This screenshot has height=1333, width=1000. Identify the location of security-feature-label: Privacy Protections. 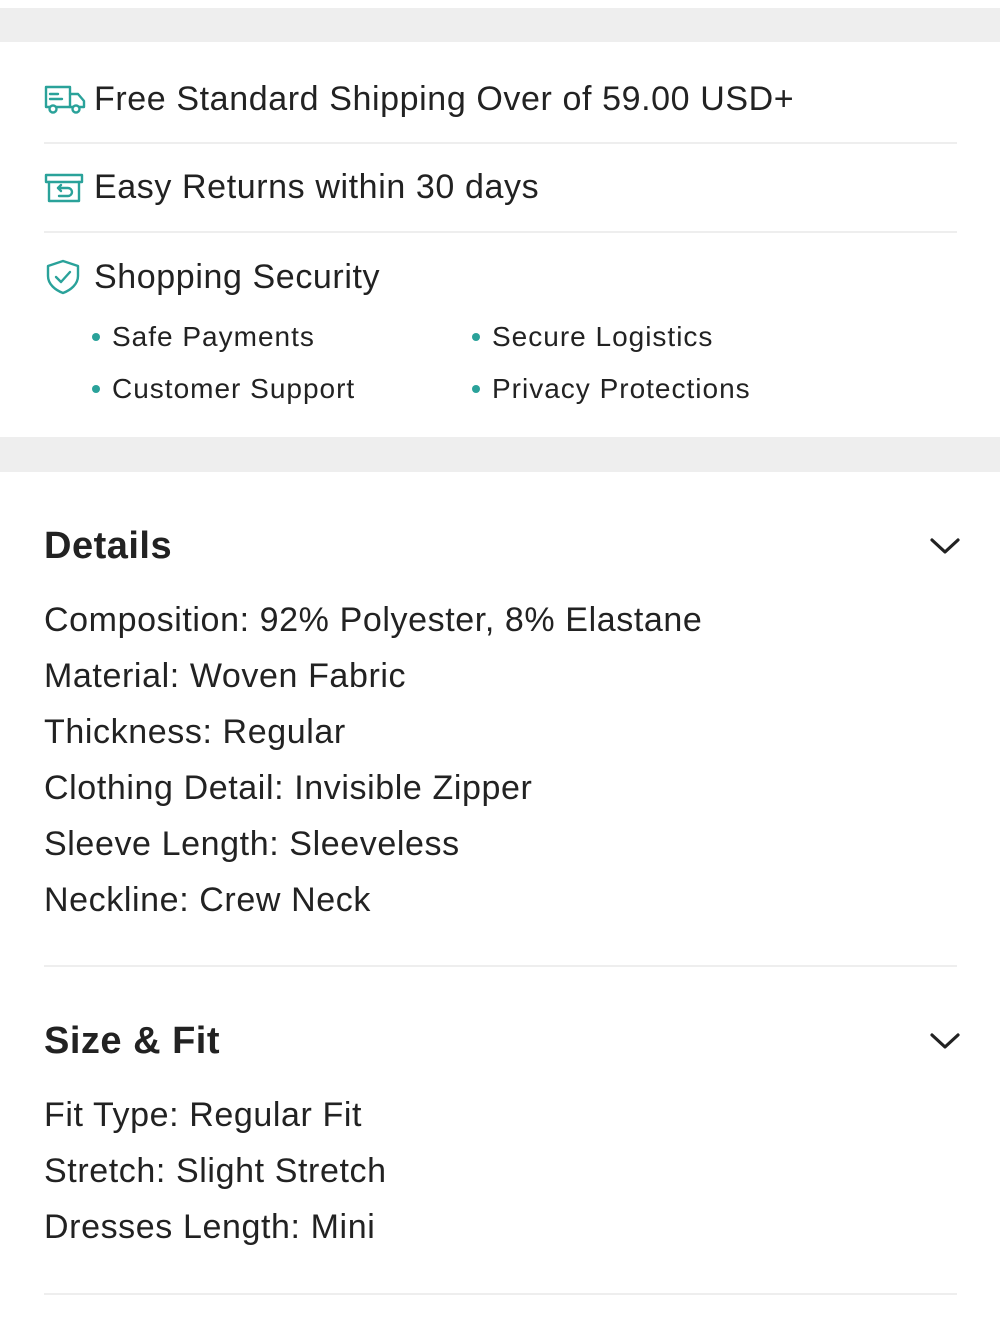
(621, 388).